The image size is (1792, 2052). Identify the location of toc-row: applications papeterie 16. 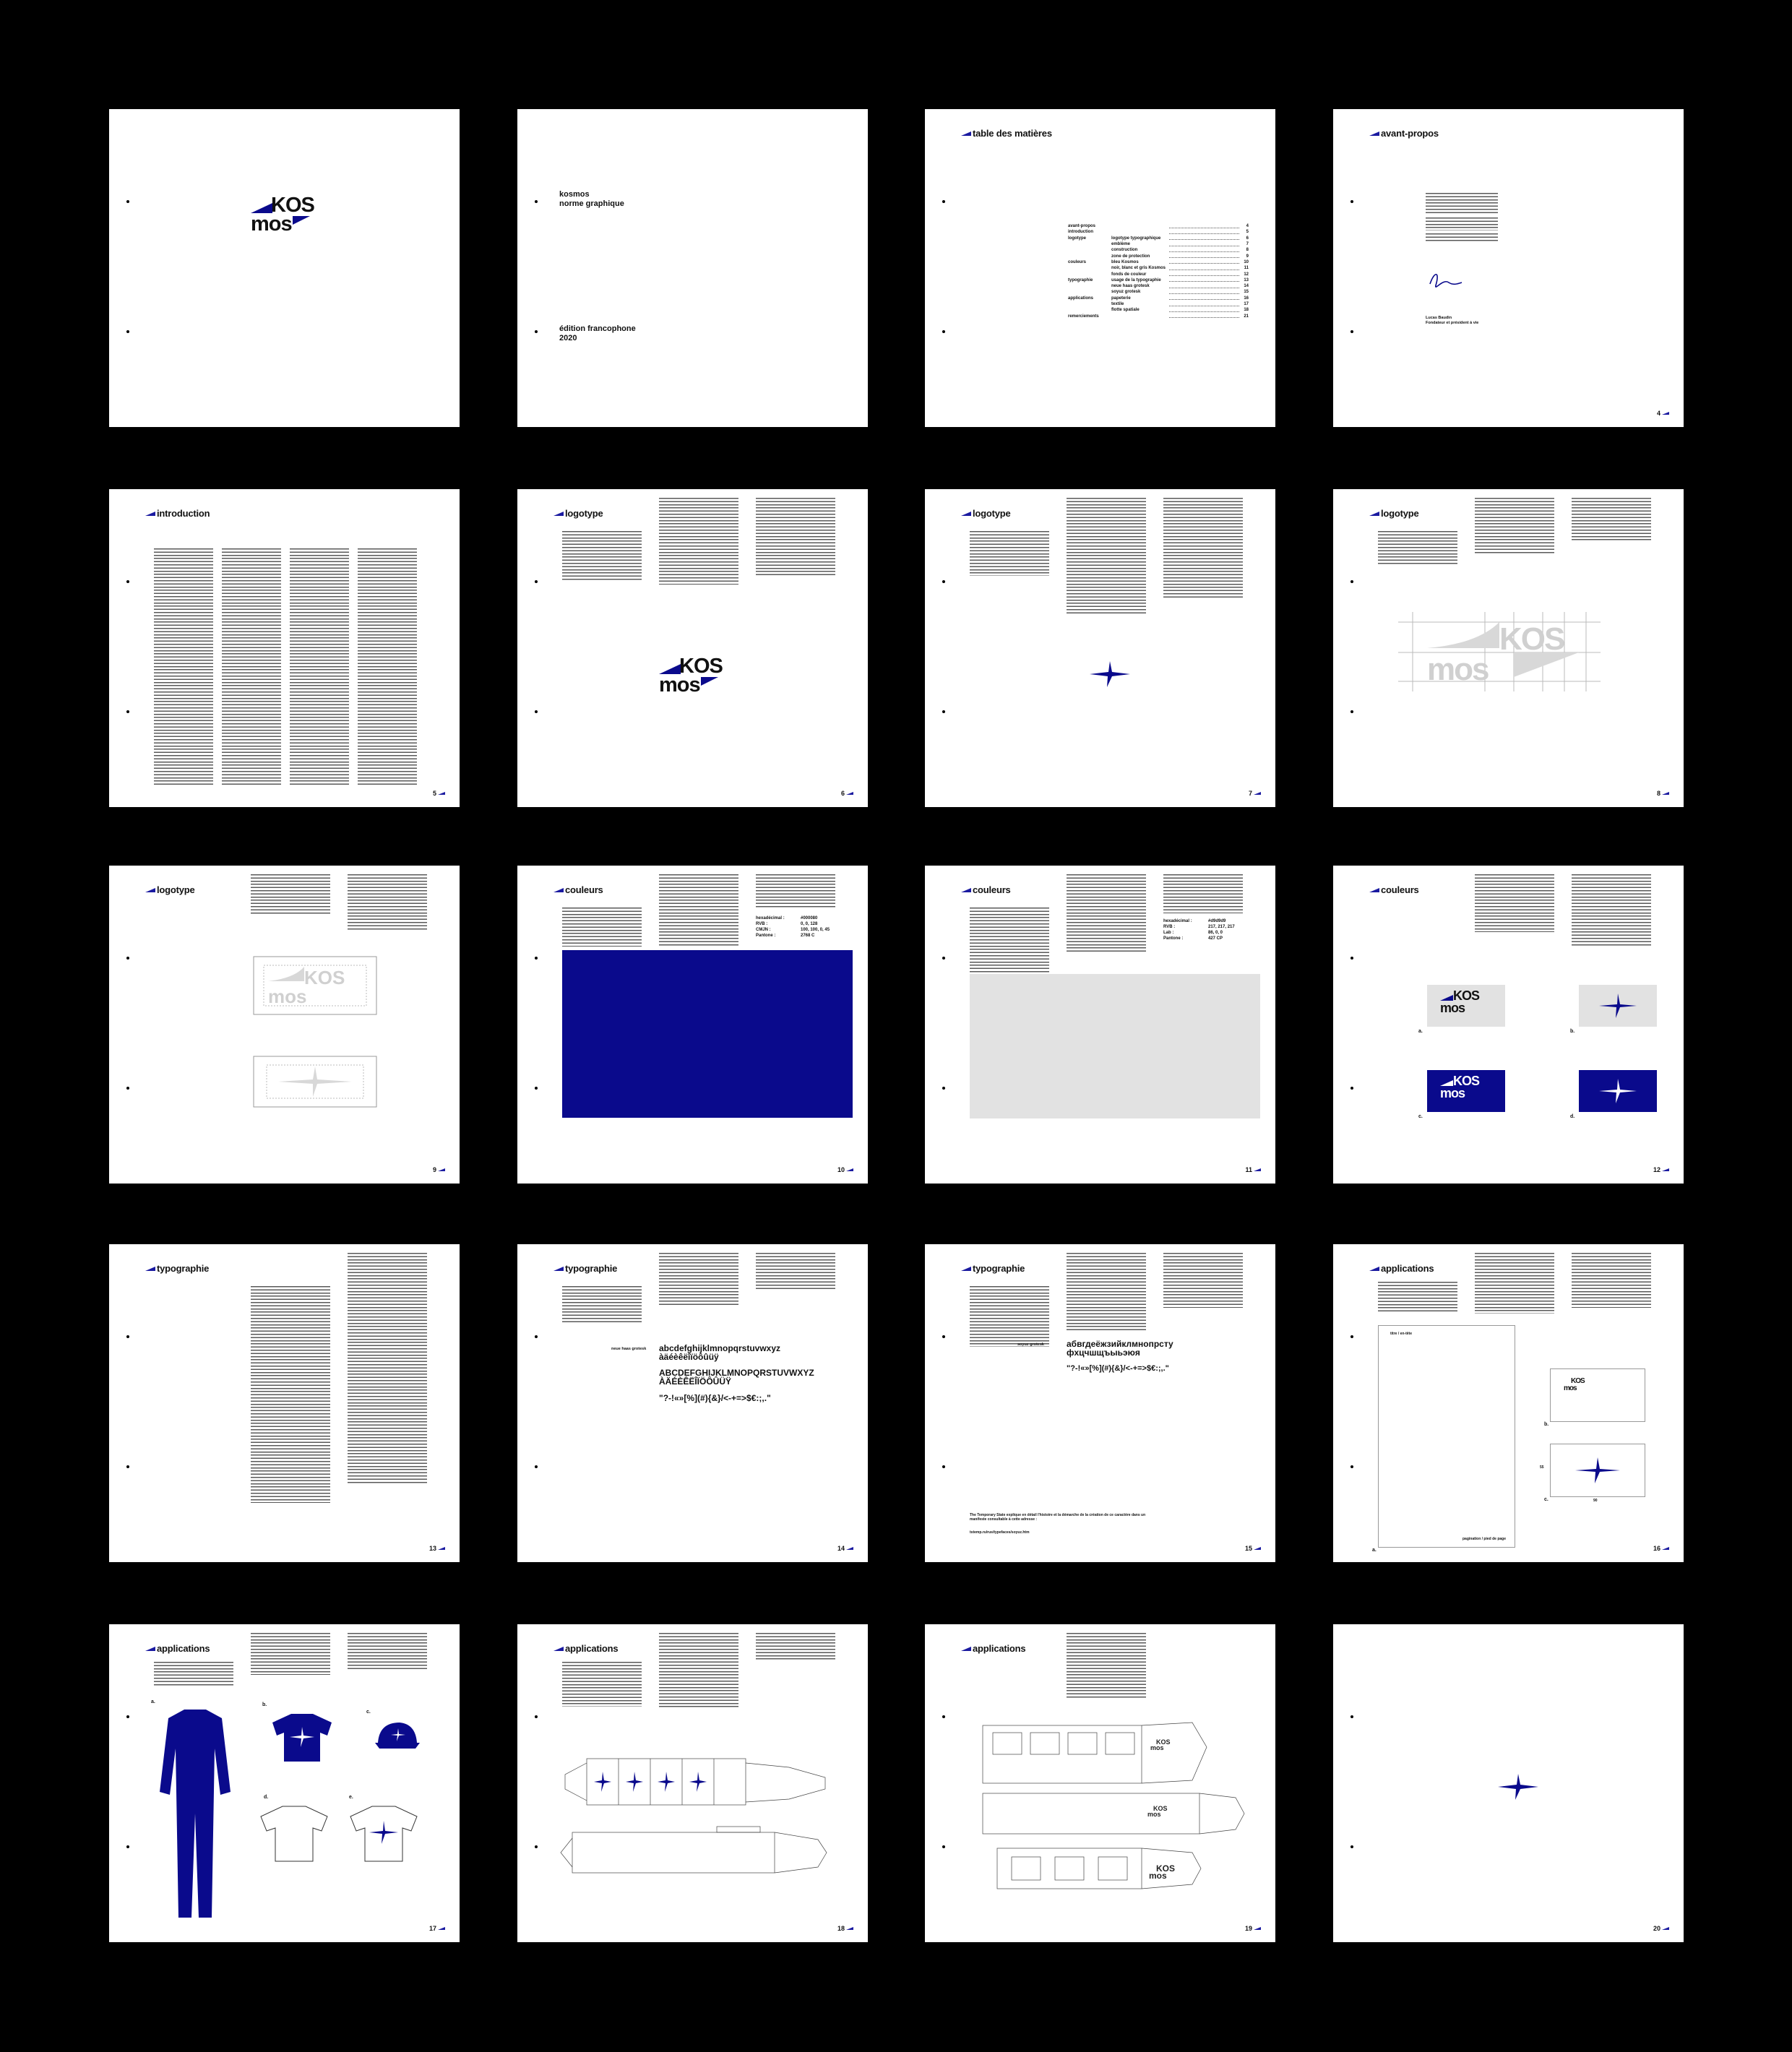
(1158, 298).